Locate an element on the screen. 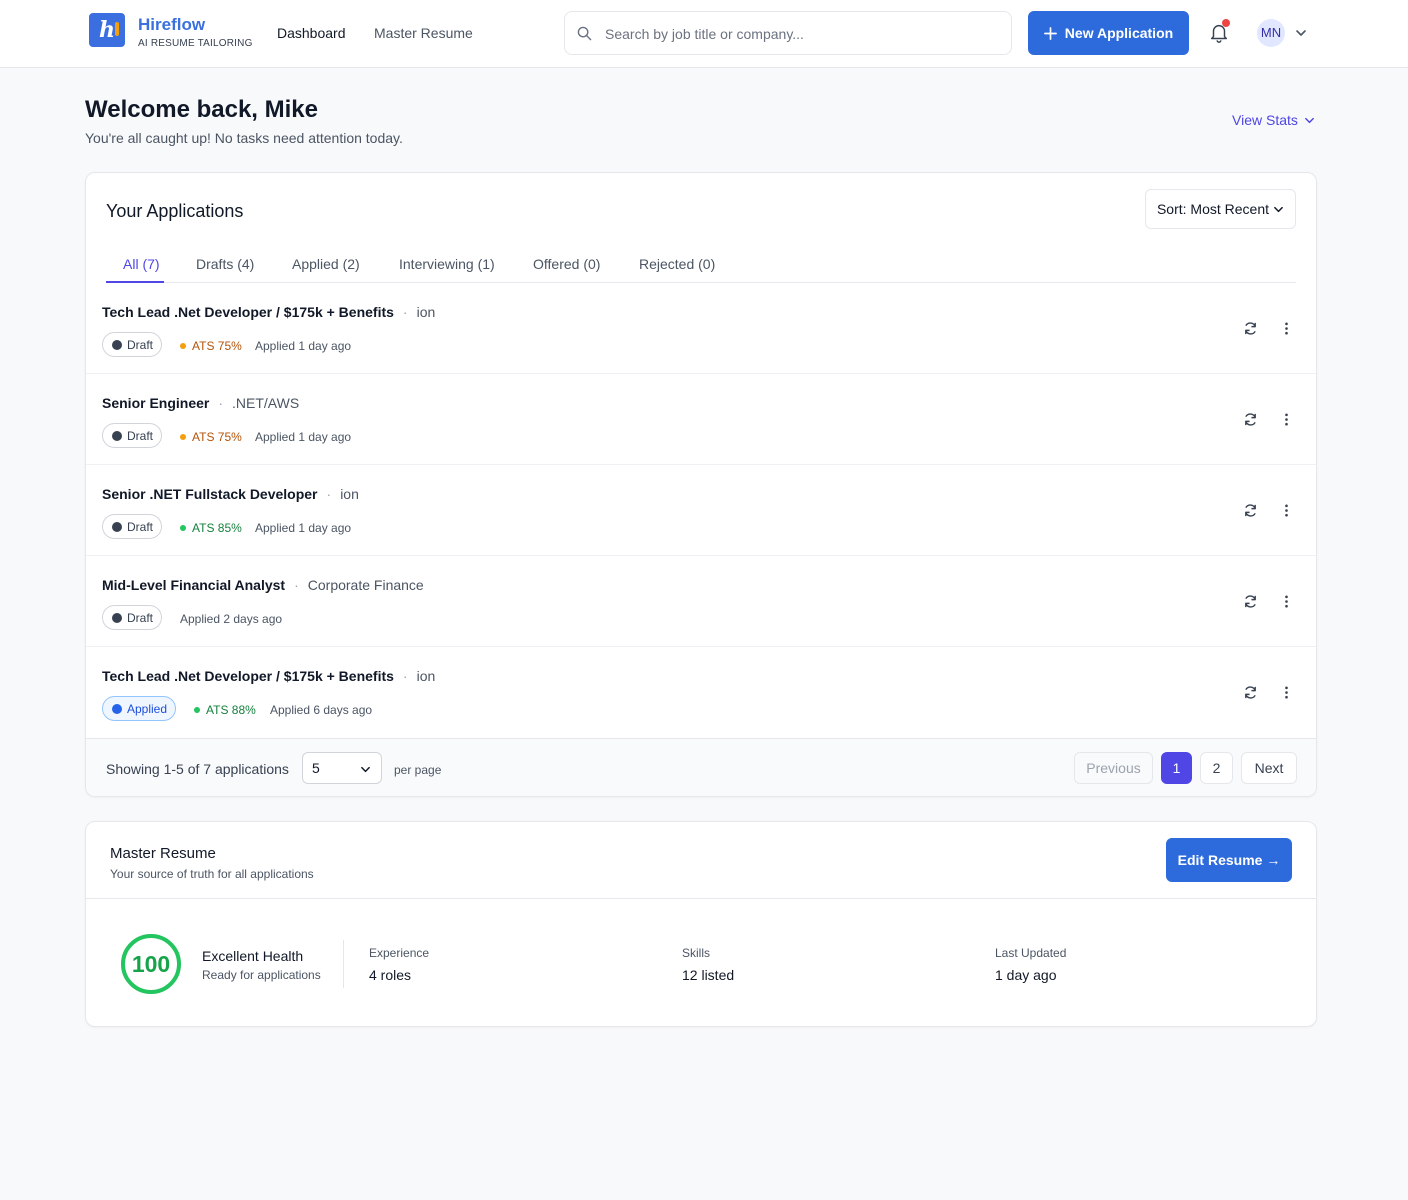 Image resolution: width=1408 pixels, height=1200 pixels. tab-offered: Offered (0) is located at coordinates (566, 264).